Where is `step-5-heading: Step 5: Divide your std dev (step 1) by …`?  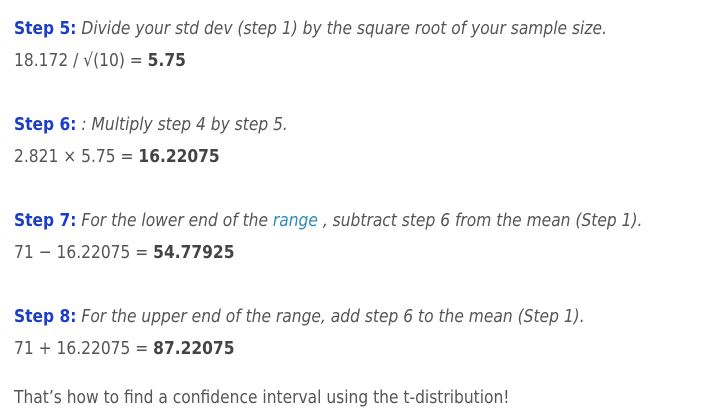 step-5-heading: Step 5: Divide your std dev (step 1) by … is located at coordinates (369, 23).